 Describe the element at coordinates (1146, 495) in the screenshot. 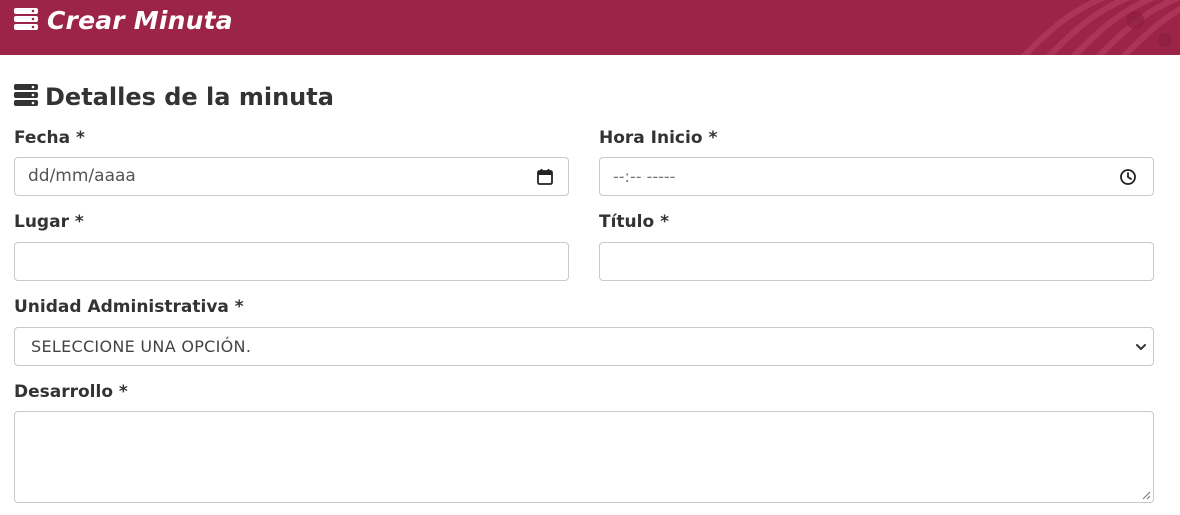

I see `resize-handle-icon` at that location.